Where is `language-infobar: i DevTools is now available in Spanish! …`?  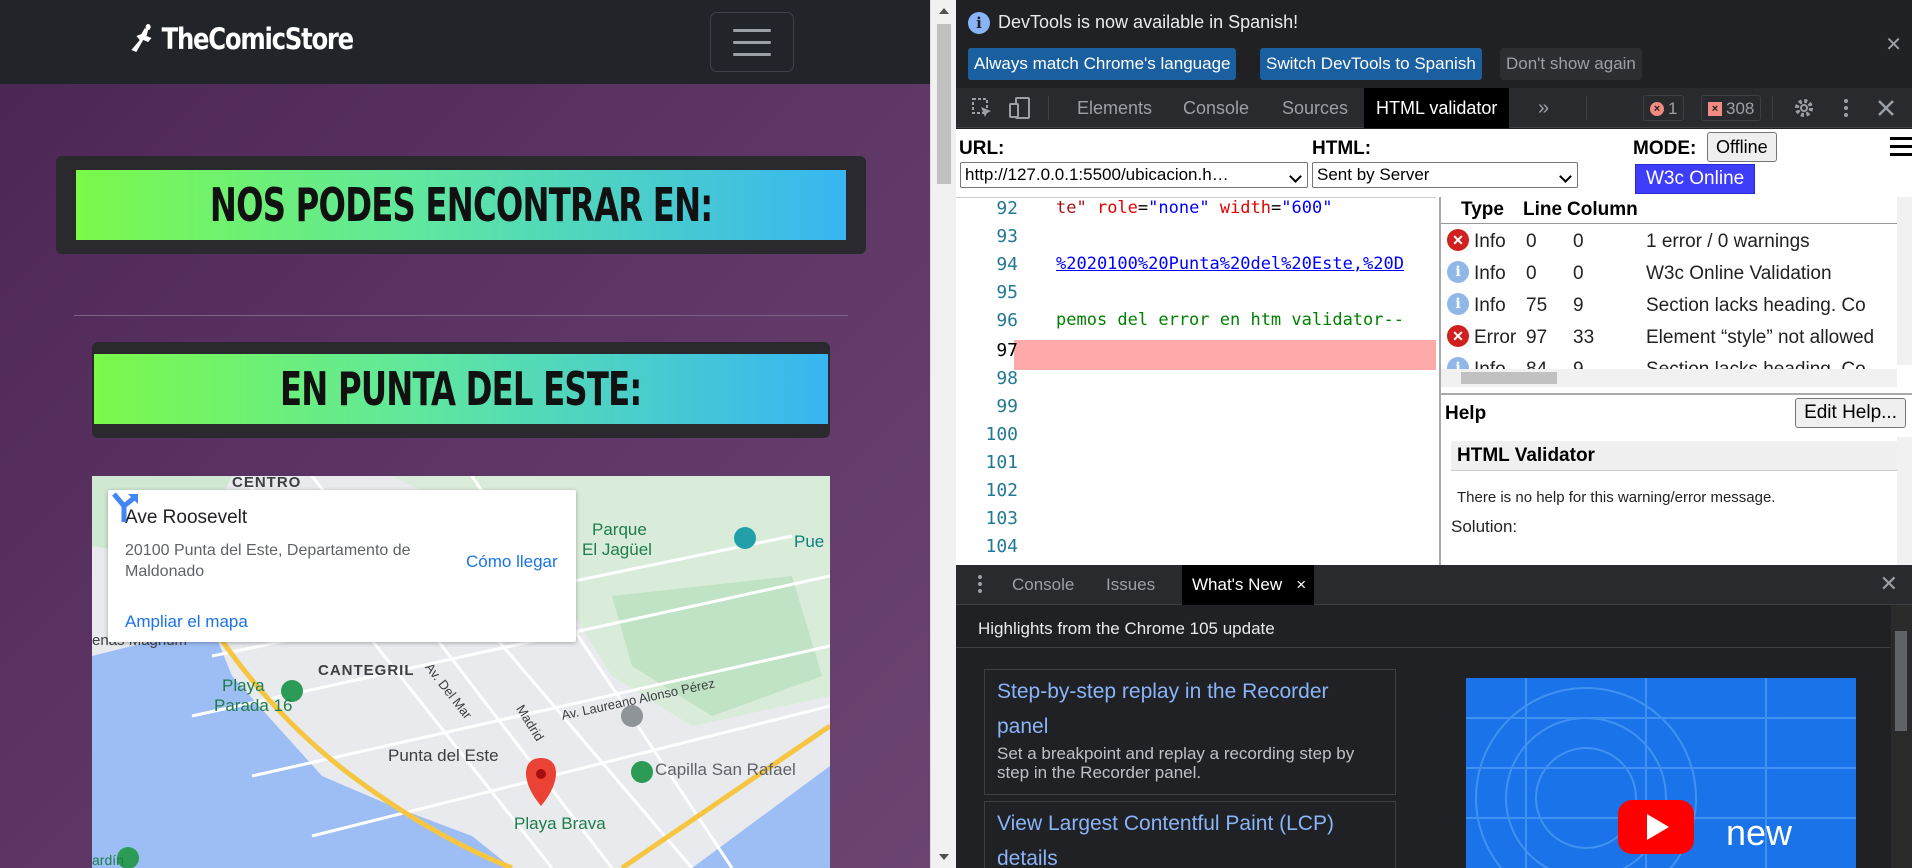
language-infobar: i DevTools is now available in Spanish! … is located at coordinates (1434, 43).